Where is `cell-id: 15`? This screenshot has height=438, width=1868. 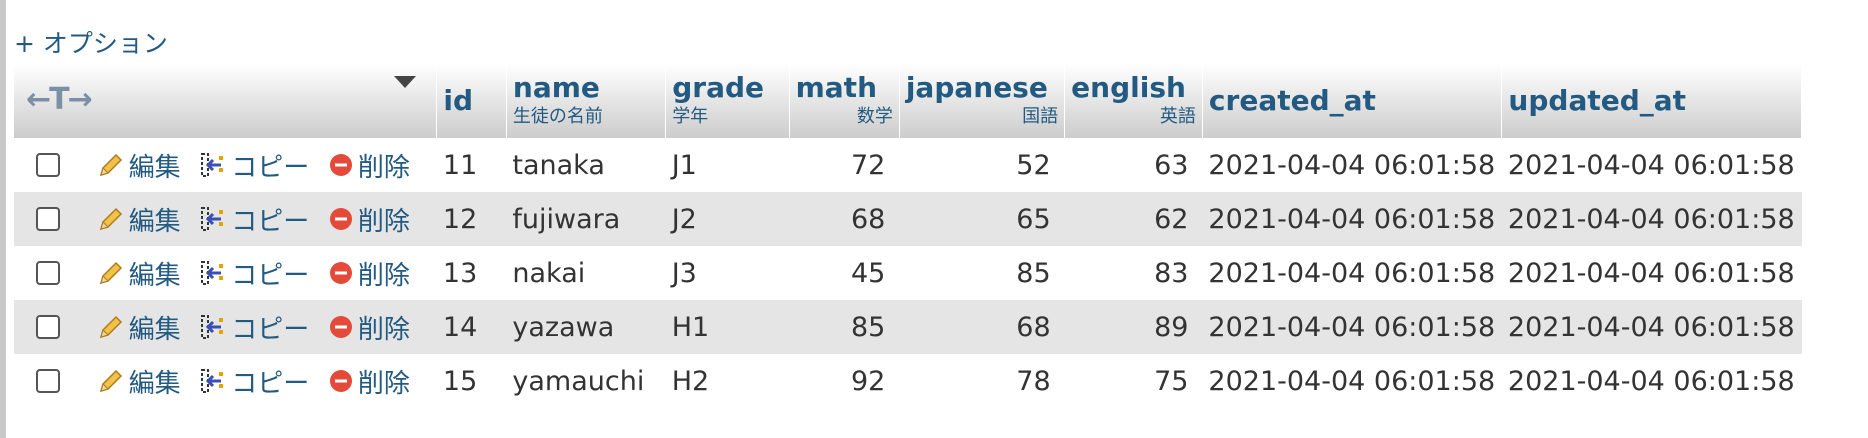
cell-id: 15 is located at coordinates (471, 381).